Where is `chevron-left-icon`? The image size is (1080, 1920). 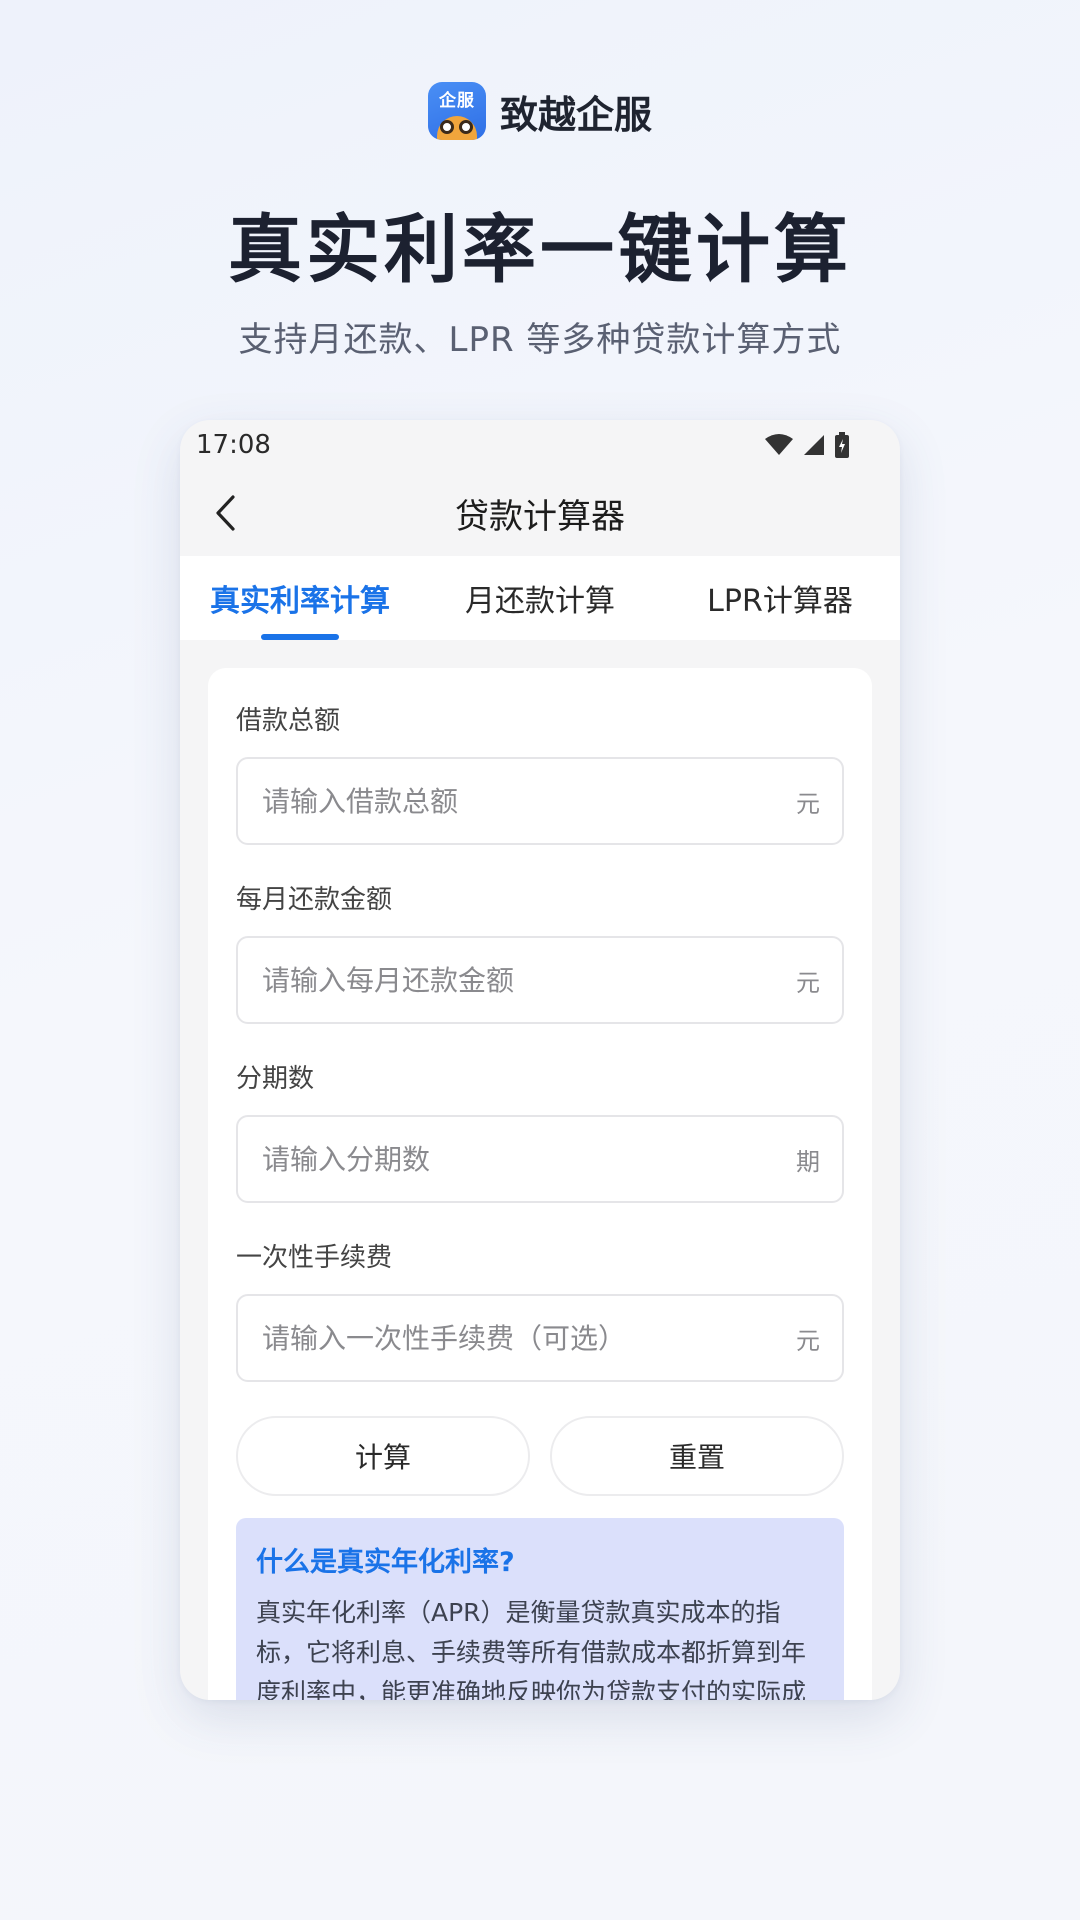
chevron-left-icon is located at coordinates (225, 513).